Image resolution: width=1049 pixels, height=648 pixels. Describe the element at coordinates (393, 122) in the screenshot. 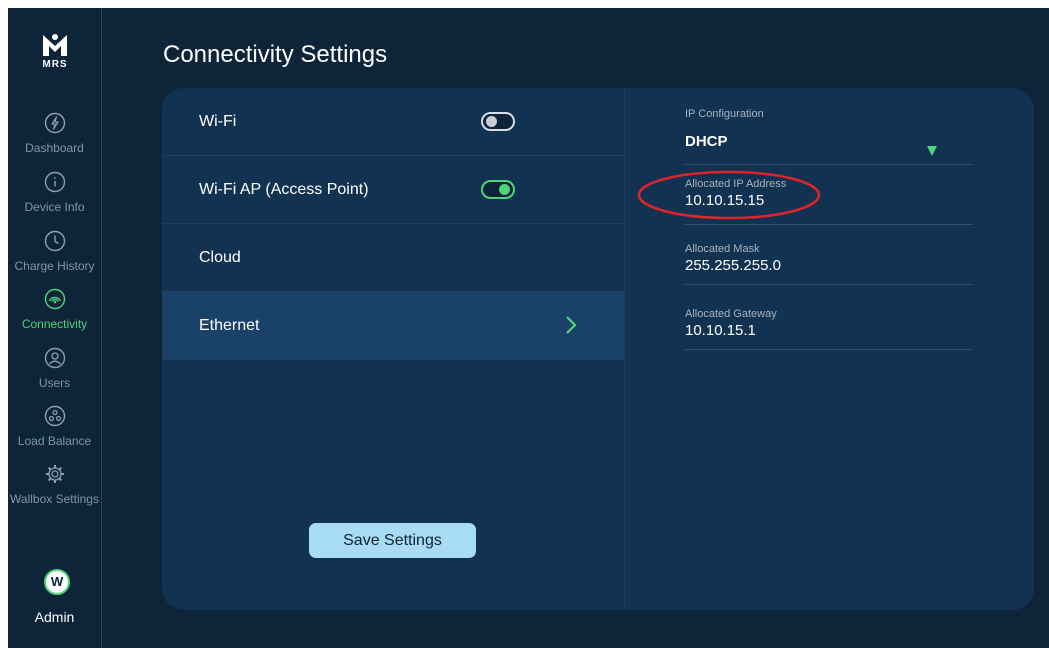

I see `list-item-wifi: Wi-Fi` at that location.